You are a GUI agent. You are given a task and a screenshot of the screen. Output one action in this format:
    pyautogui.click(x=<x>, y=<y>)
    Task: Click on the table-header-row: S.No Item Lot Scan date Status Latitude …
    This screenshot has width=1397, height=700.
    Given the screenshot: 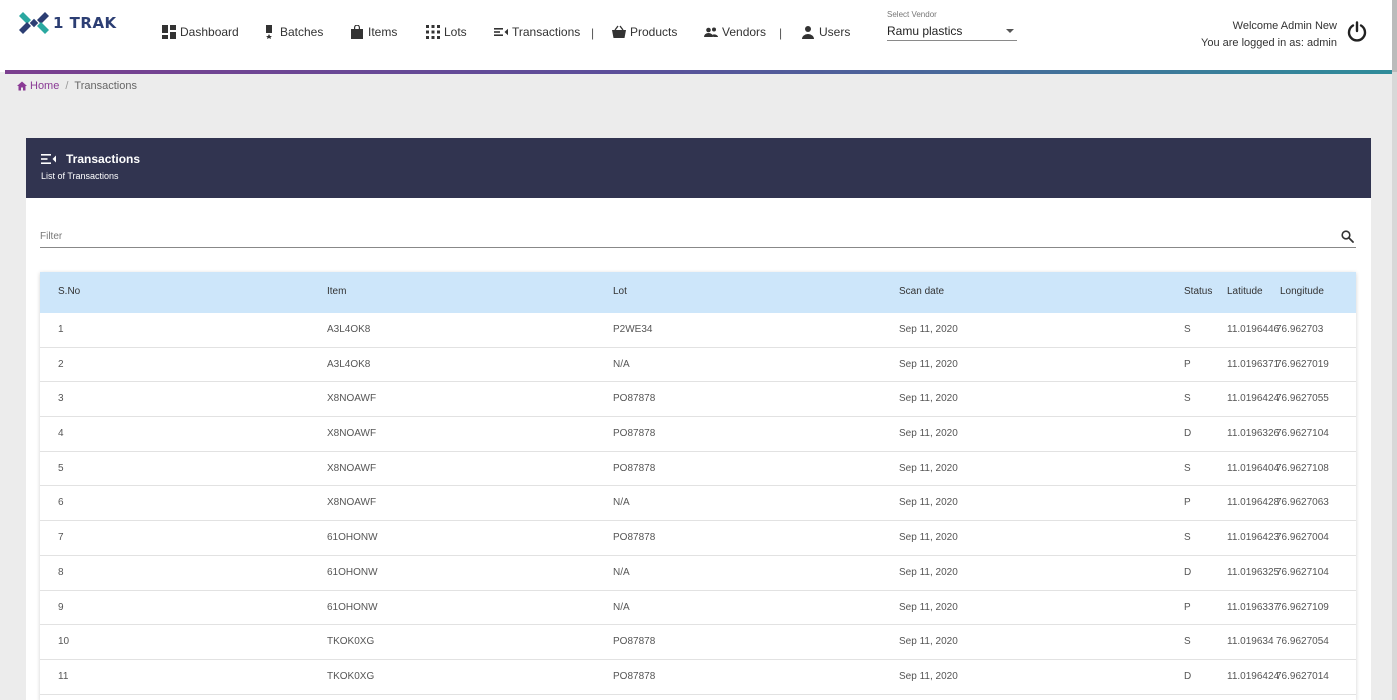 What is the action you would take?
    pyautogui.click(x=698, y=292)
    